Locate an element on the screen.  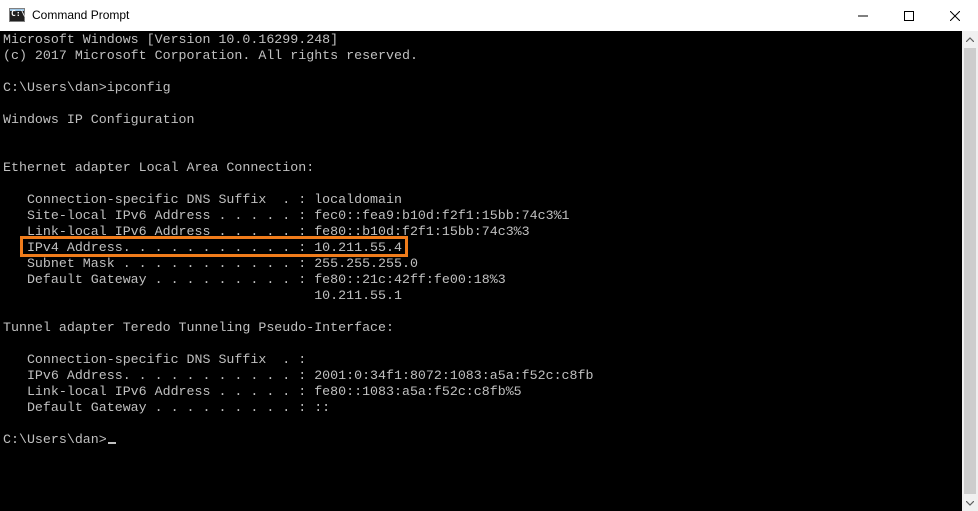
console-line: Default Gateway . . . . . . . . . : :: is located at coordinates (167, 407).